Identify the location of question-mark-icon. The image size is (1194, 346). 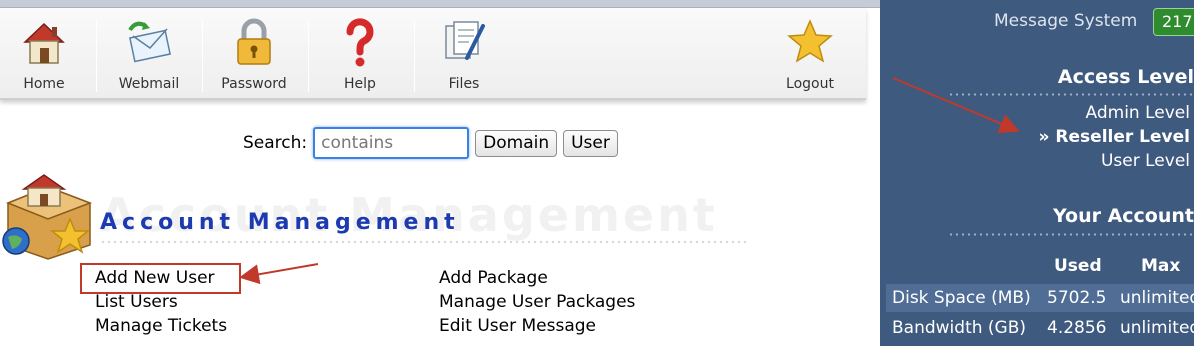
(360, 42).